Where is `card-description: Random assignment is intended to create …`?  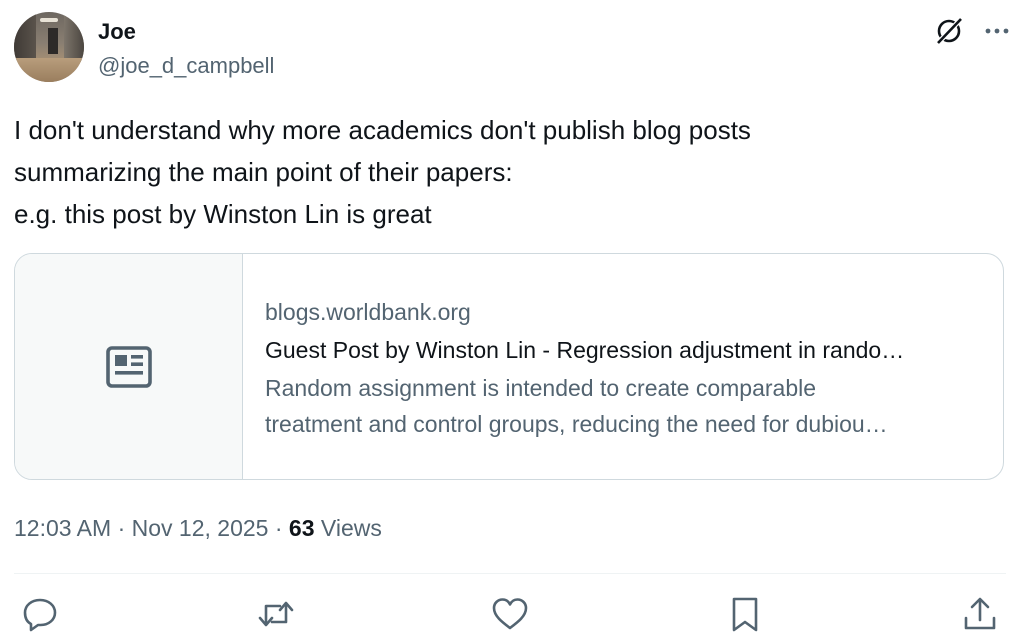 card-description: Random assignment is intended to create … is located at coordinates (625, 406).